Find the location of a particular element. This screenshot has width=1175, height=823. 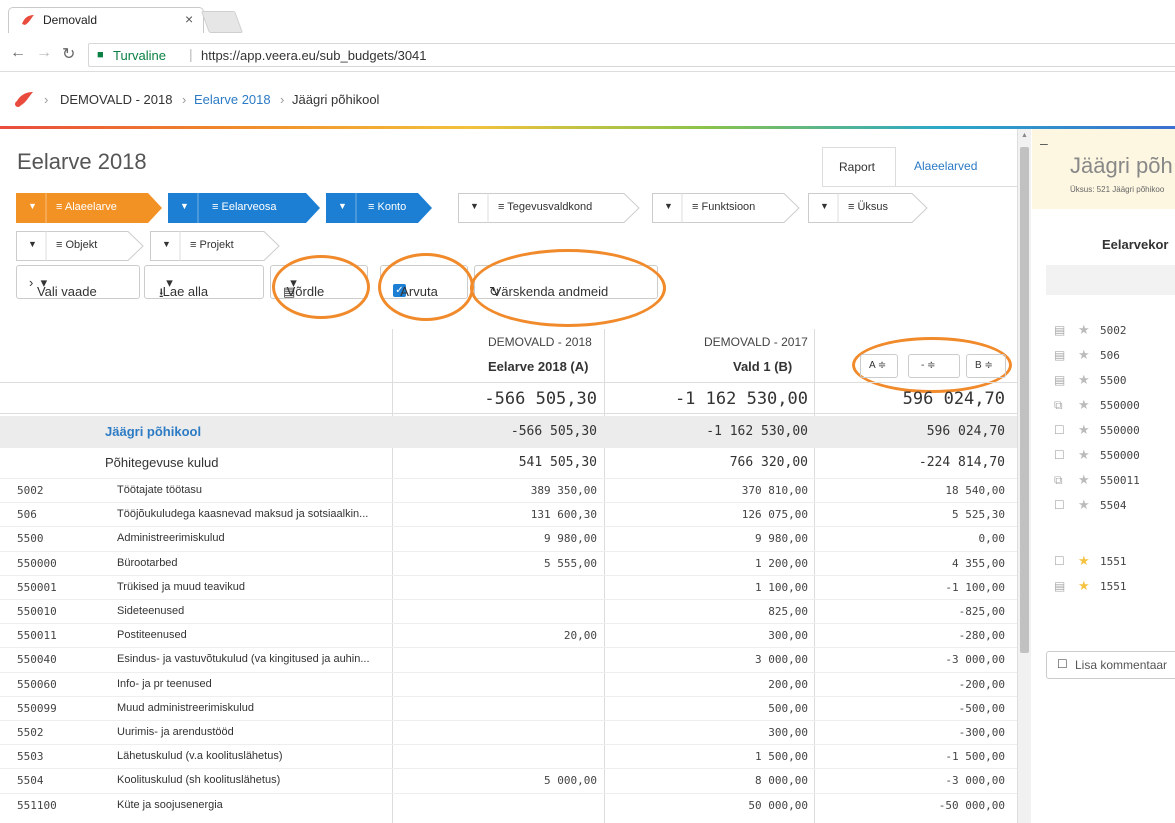

collapse-icon: – is located at coordinates (1044, 143).